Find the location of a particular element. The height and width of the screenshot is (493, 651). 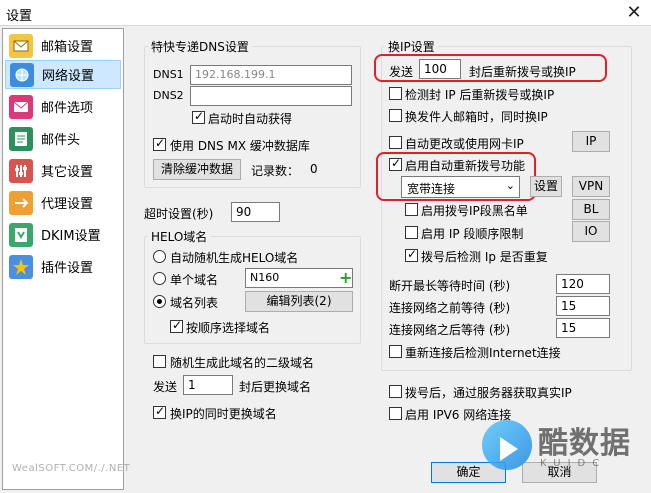

sidebar-item-other-settings: 其它设置 is located at coordinates (63, 170).